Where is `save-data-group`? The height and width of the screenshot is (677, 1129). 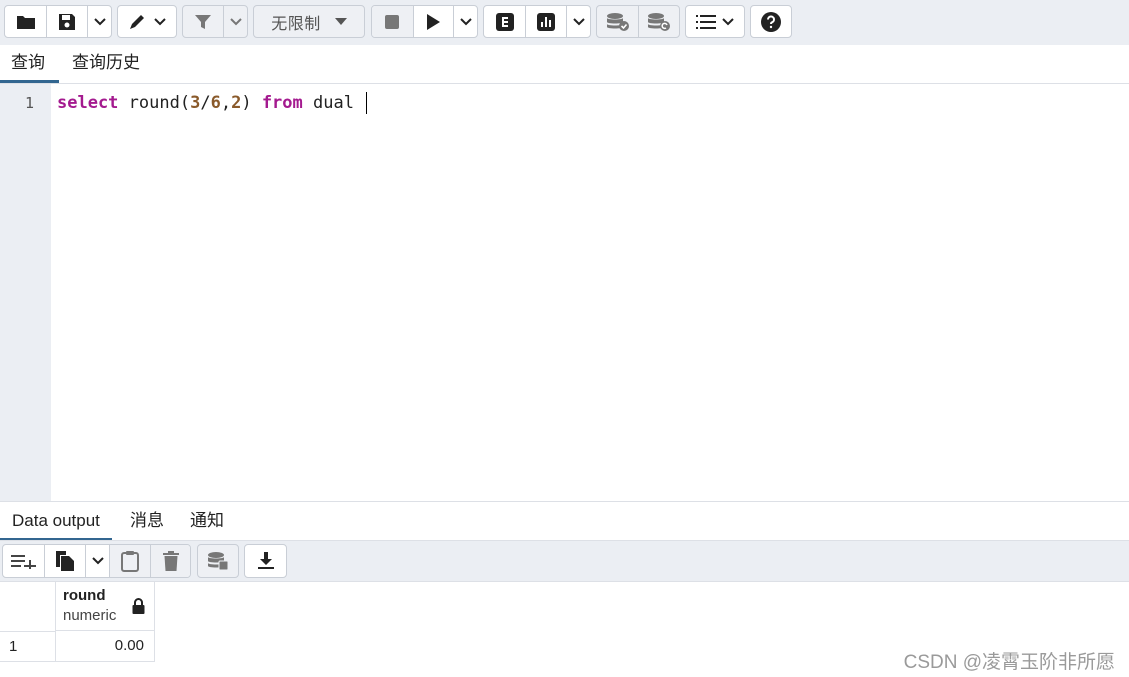 save-data-group is located at coordinates (218, 561).